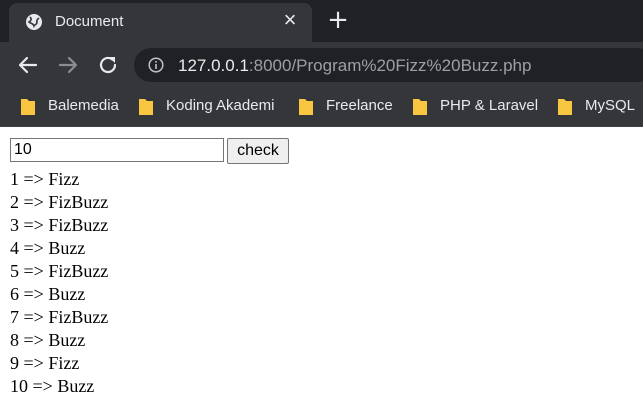 Image resolution: width=643 pixels, height=413 pixels. What do you see at coordinates (45, 363) in the screenshot?
I see `result-item: 9 => Fizz` at bounding box center [45, 363].